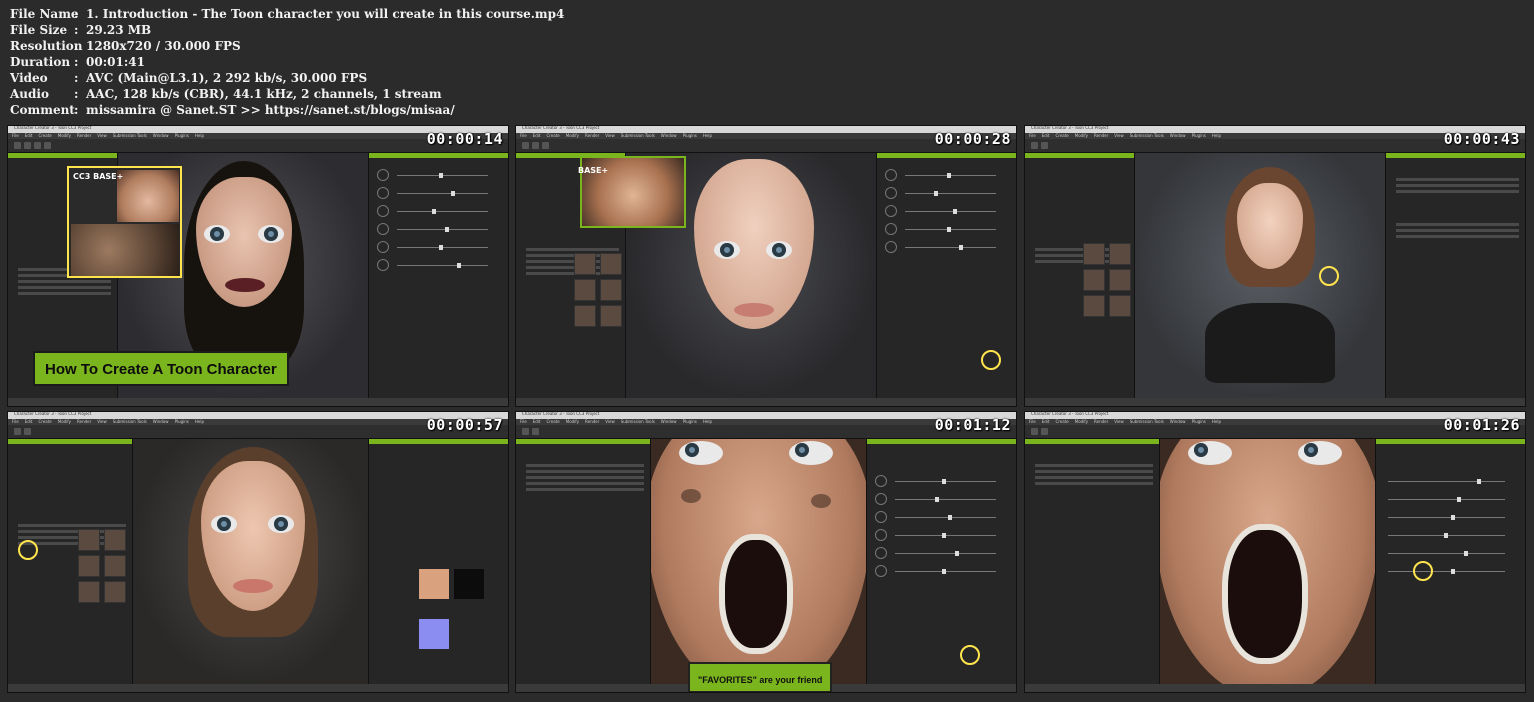 The height and width of the screenshot is (702, 1534). What do you see at coordinates (760, 677) in the screenshot?
I see `favorites-callout: "FAVORITES" are your friend` at bounding box center [760, 677].